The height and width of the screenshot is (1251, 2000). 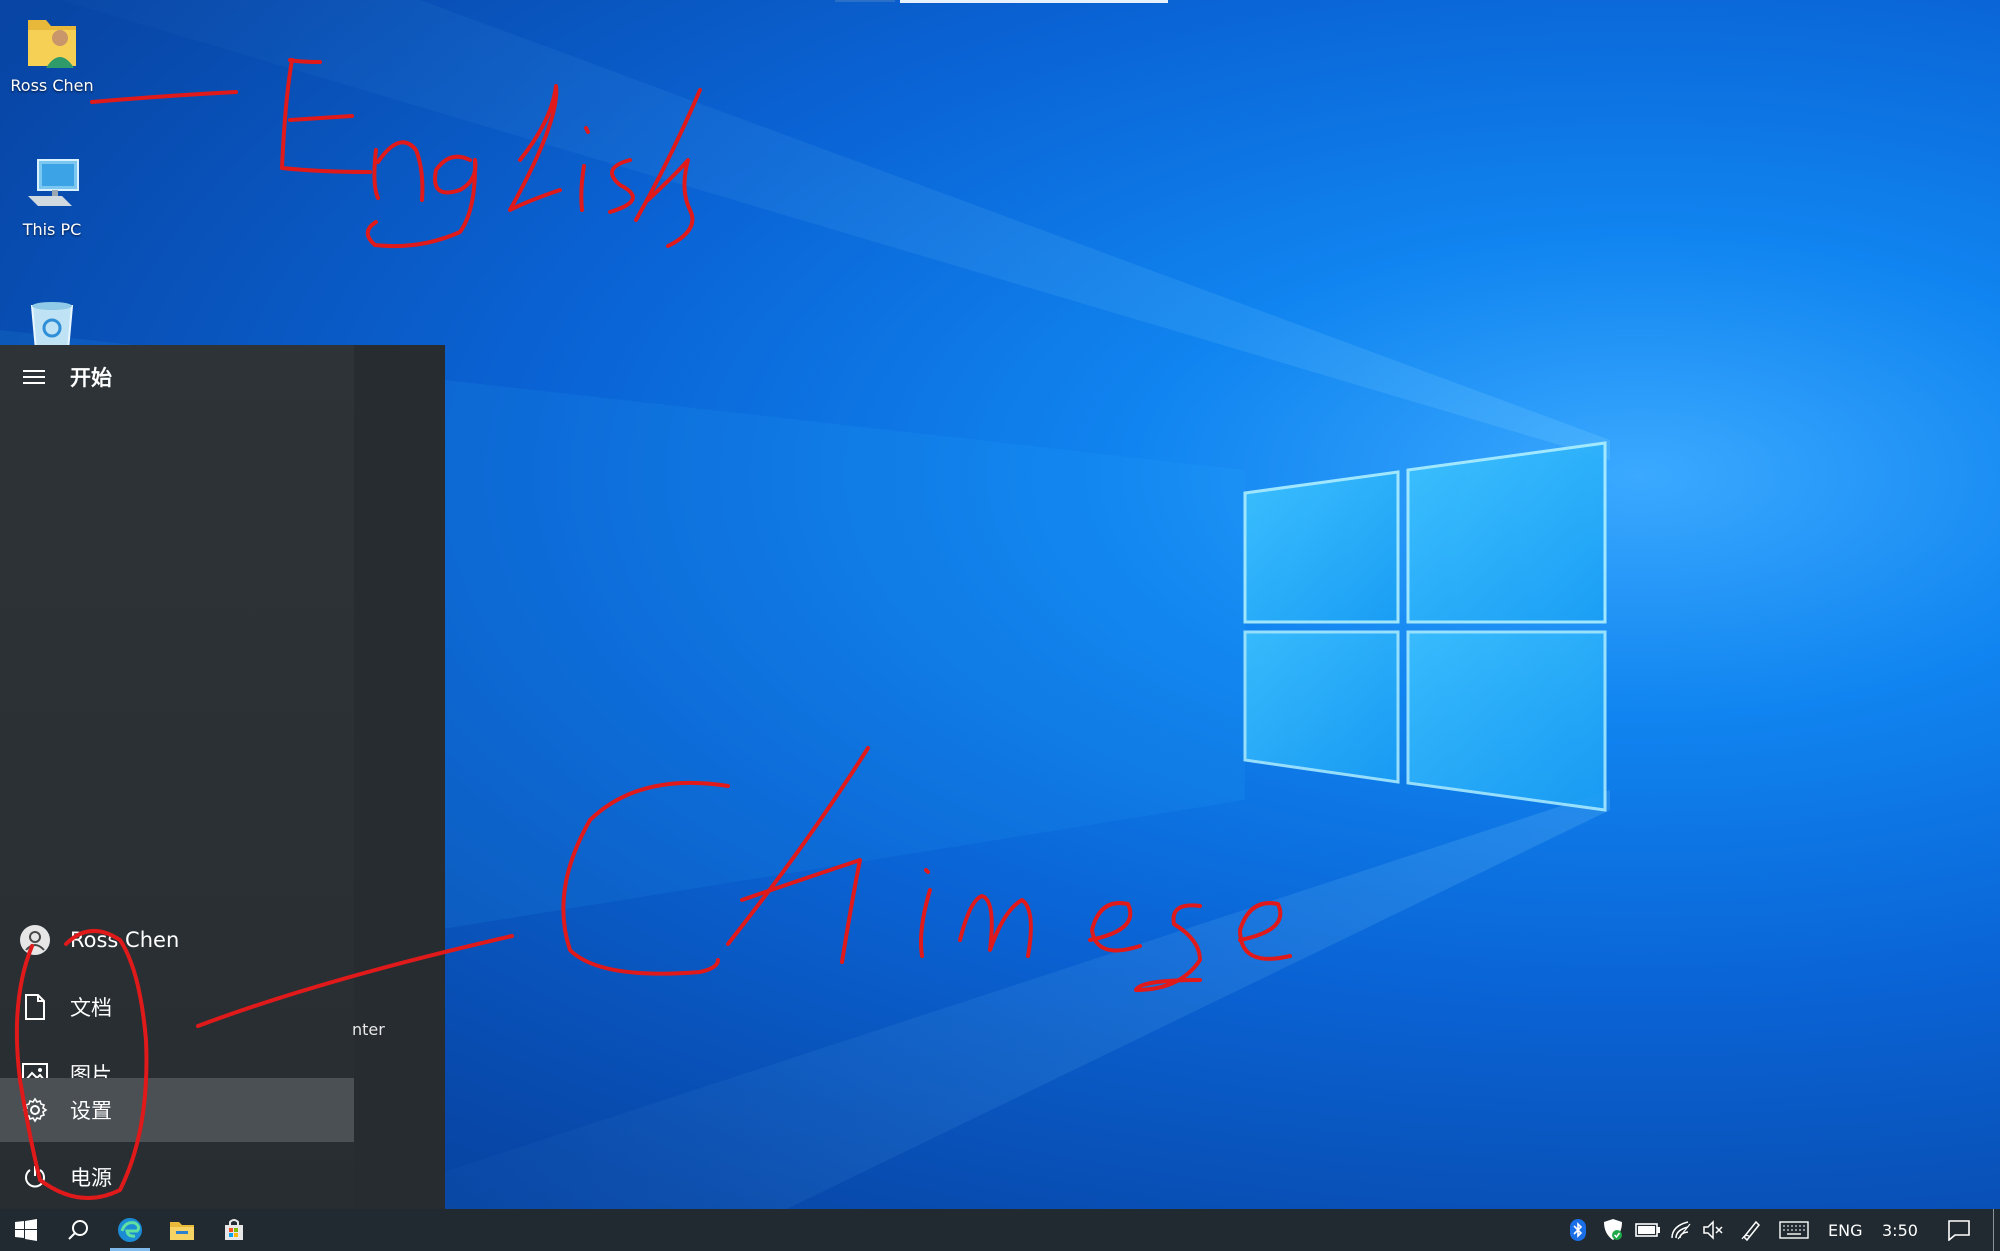 I want to click on desktop-icon-user-folder: Ross Chen, so click(x=52, y=53).